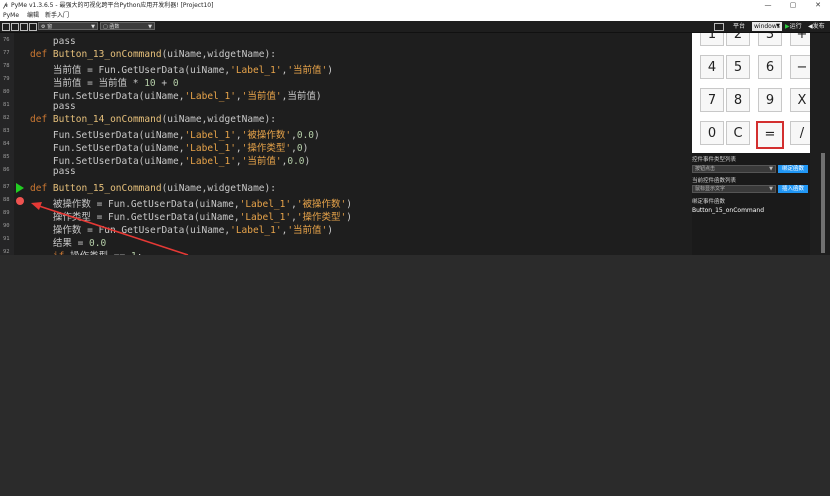  I want to click on function-list-label: 当前控件函数列表, so click(714, 181).